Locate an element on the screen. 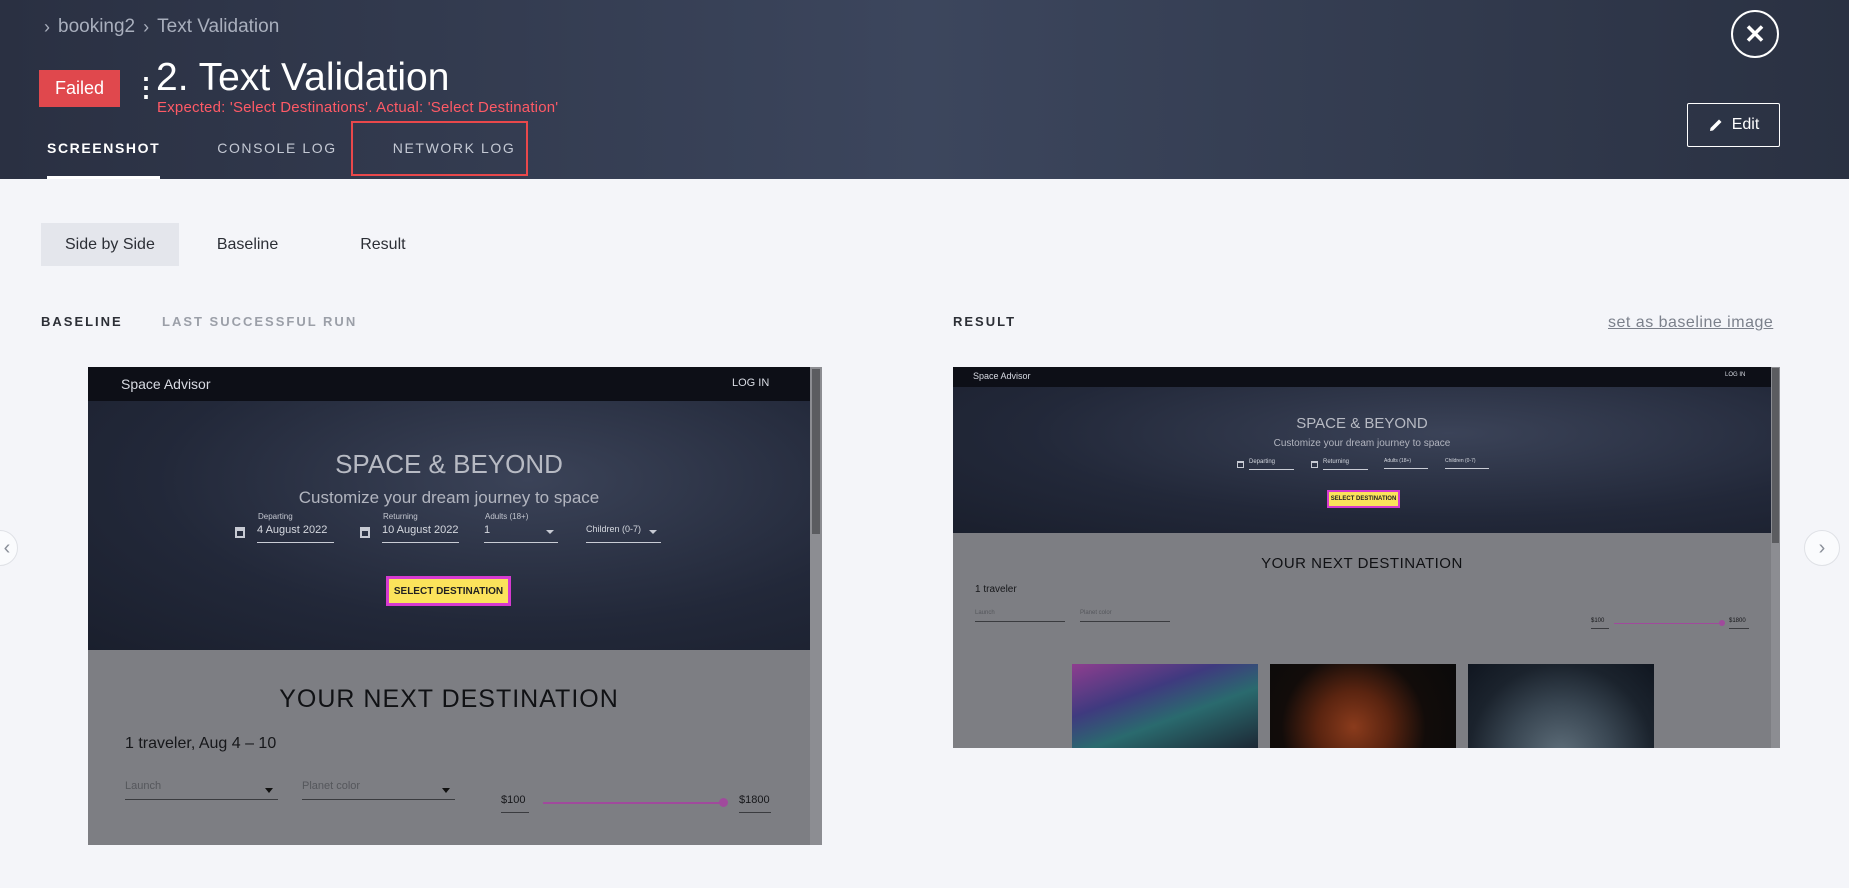 This screenshot has height=888, width=1849. result-label: RESULT is located at coordinates (985, 321).